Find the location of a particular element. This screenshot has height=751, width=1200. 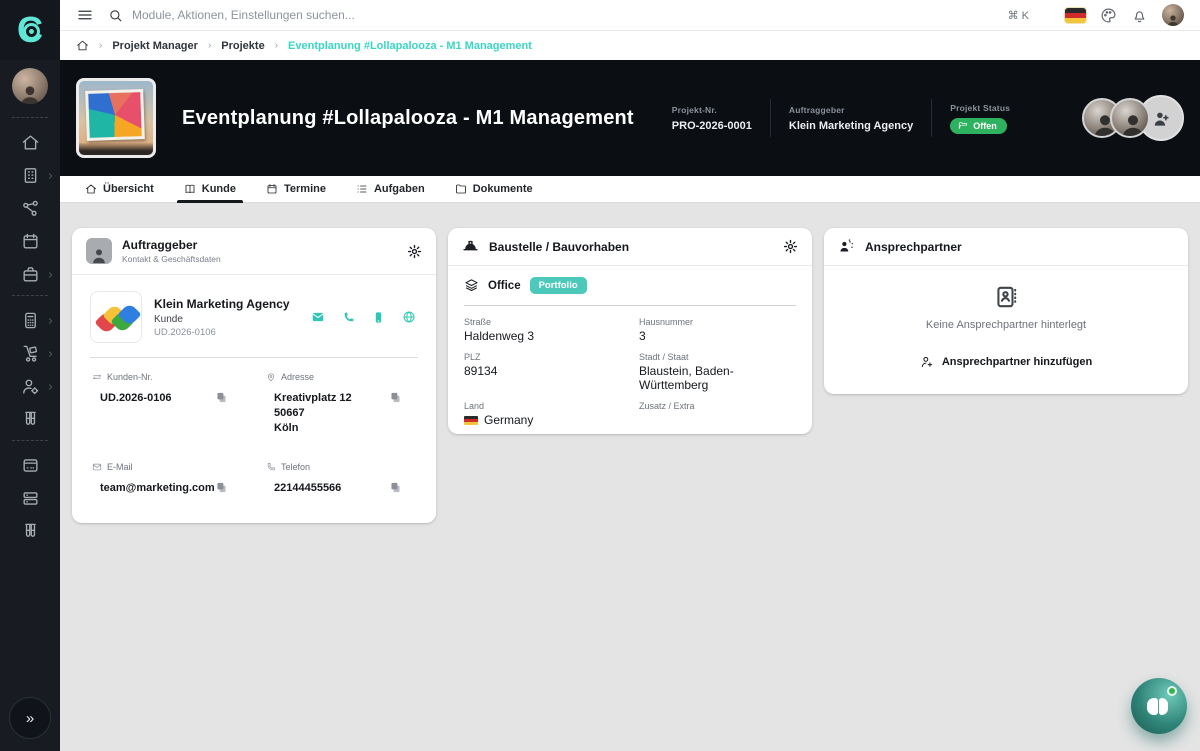

sidebar-item-user-settings is located at coordinates (30, 386).